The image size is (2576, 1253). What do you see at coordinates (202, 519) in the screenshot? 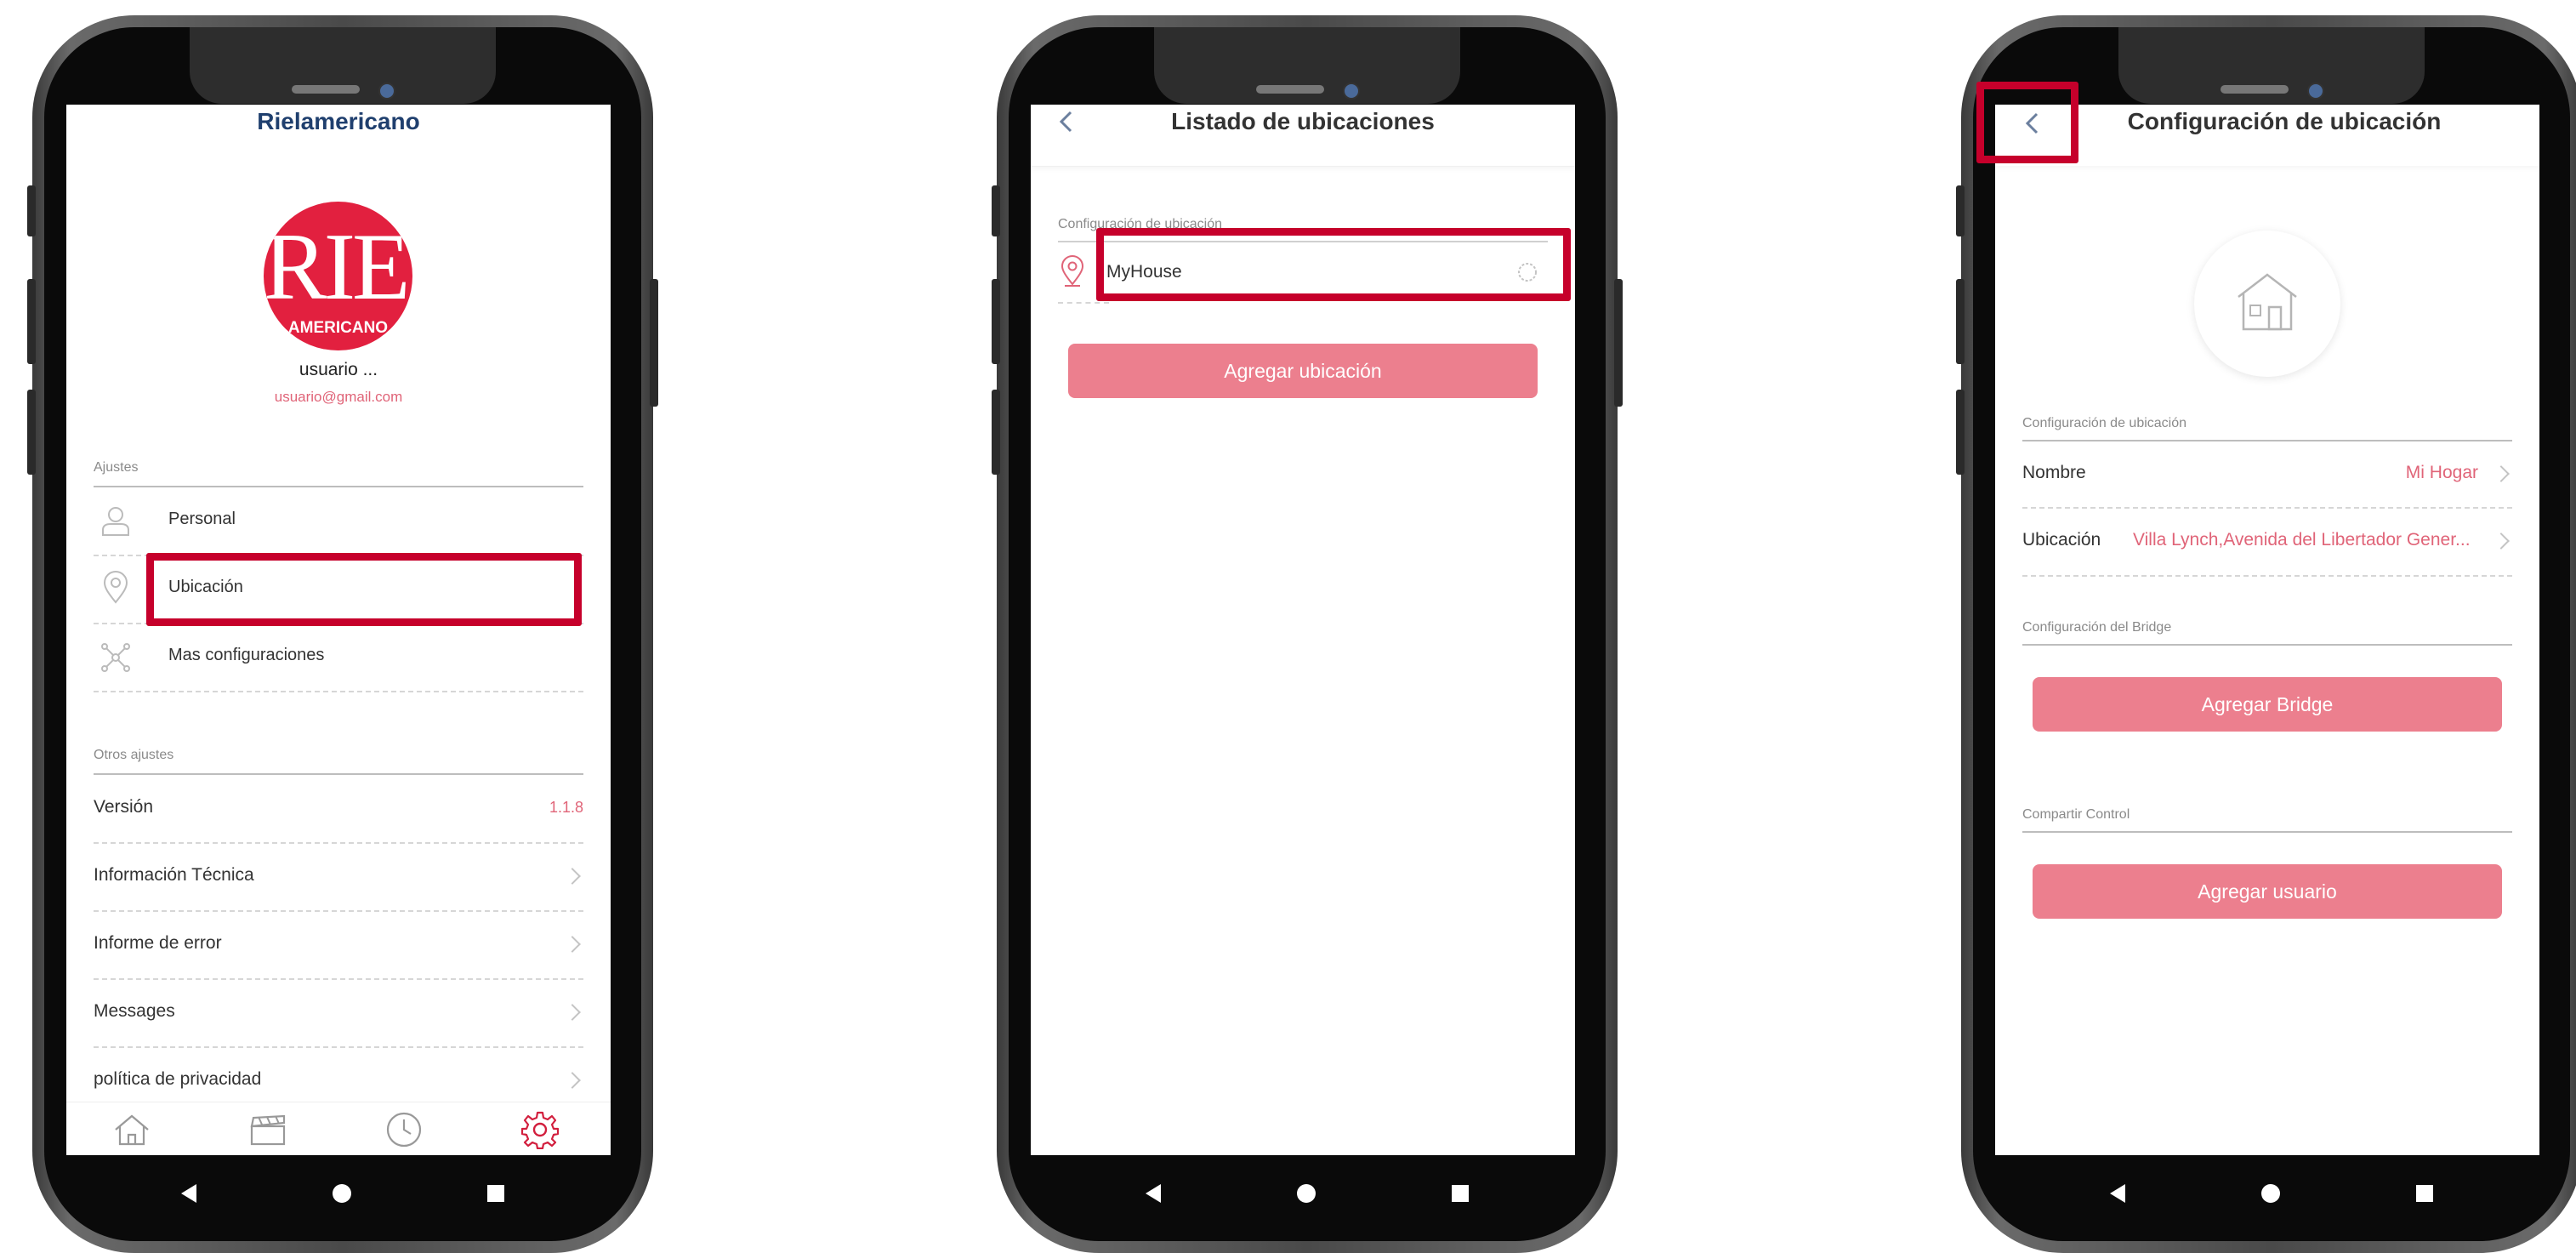
I see `item-label-personal: Personal` at bounding box center [202, 519].